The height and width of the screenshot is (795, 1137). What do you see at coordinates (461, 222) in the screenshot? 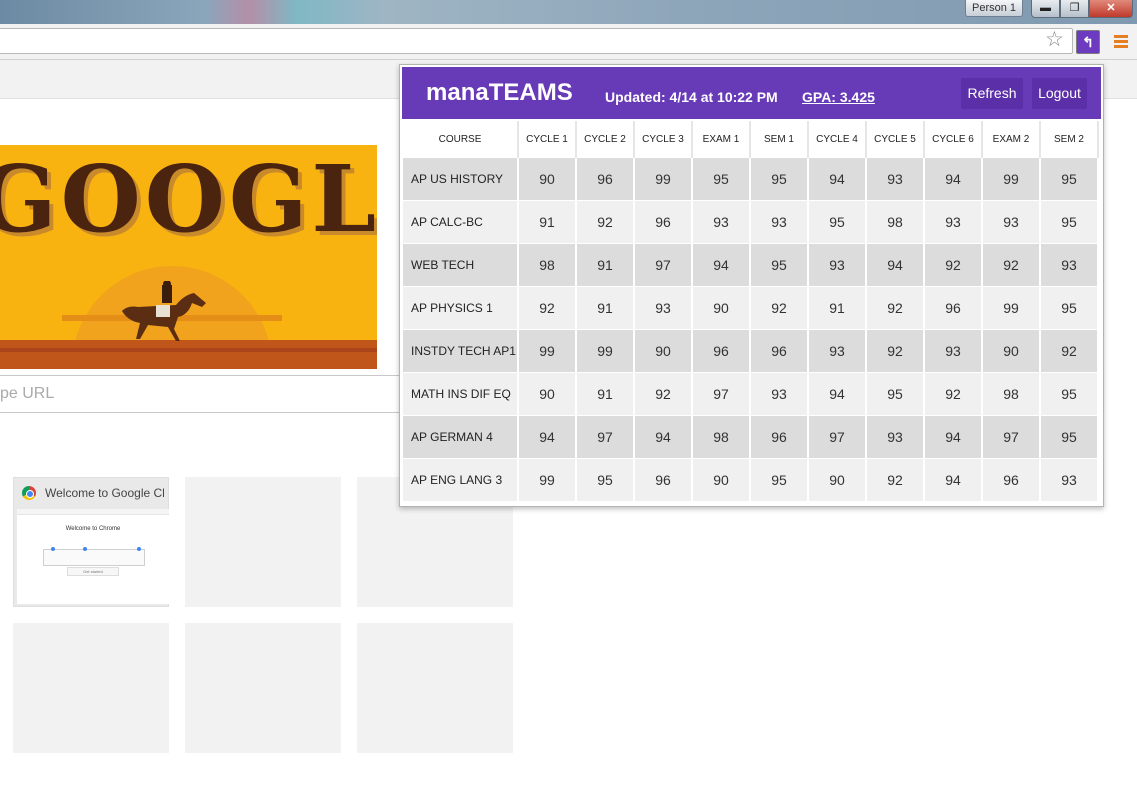
I see `course-name: AP CALC-BC` at bounding box center [461, 222].